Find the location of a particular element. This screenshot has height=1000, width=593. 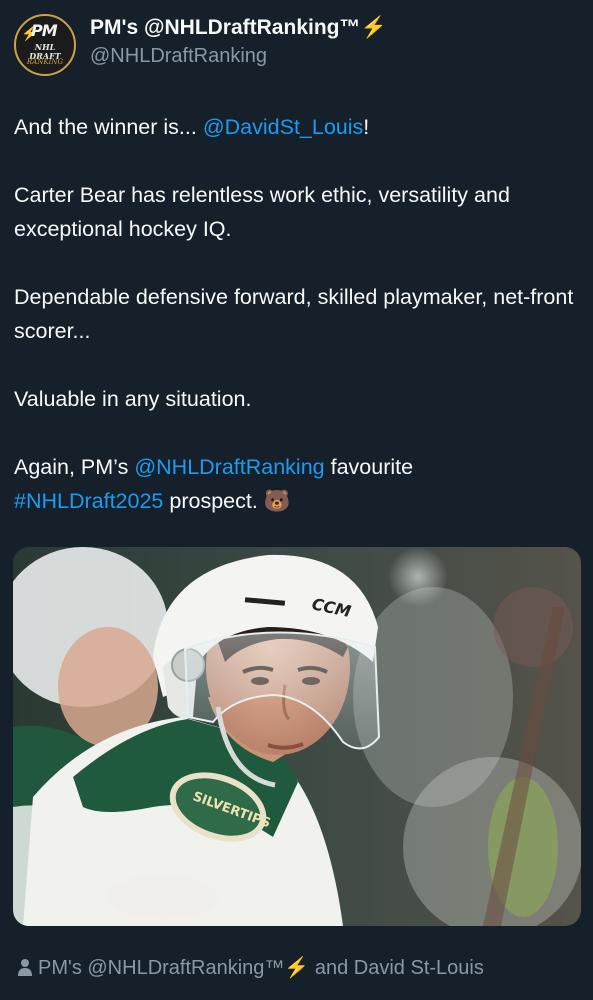

author-avatar: ⚡ PM NHL DRAFT RANKING is located at coordinates (45, 45).